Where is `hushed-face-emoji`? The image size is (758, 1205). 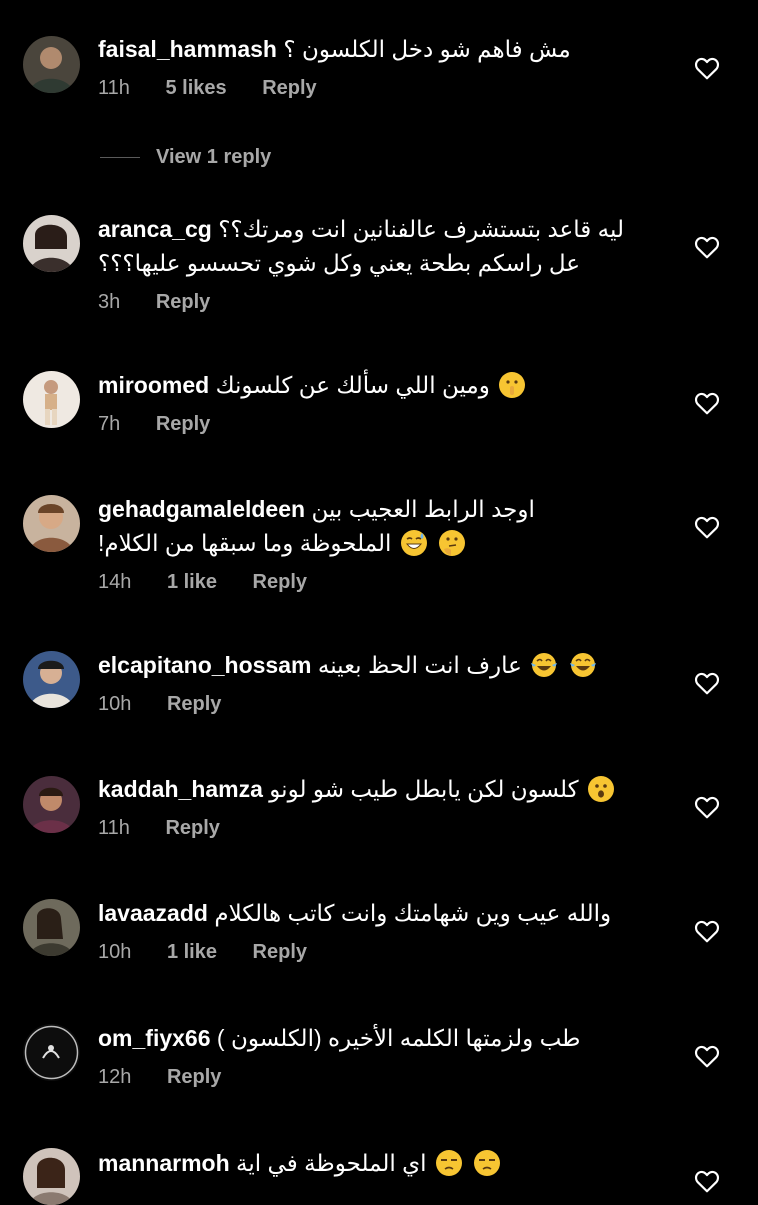 hushed-face-emoji is located at coordinates (600, 789).